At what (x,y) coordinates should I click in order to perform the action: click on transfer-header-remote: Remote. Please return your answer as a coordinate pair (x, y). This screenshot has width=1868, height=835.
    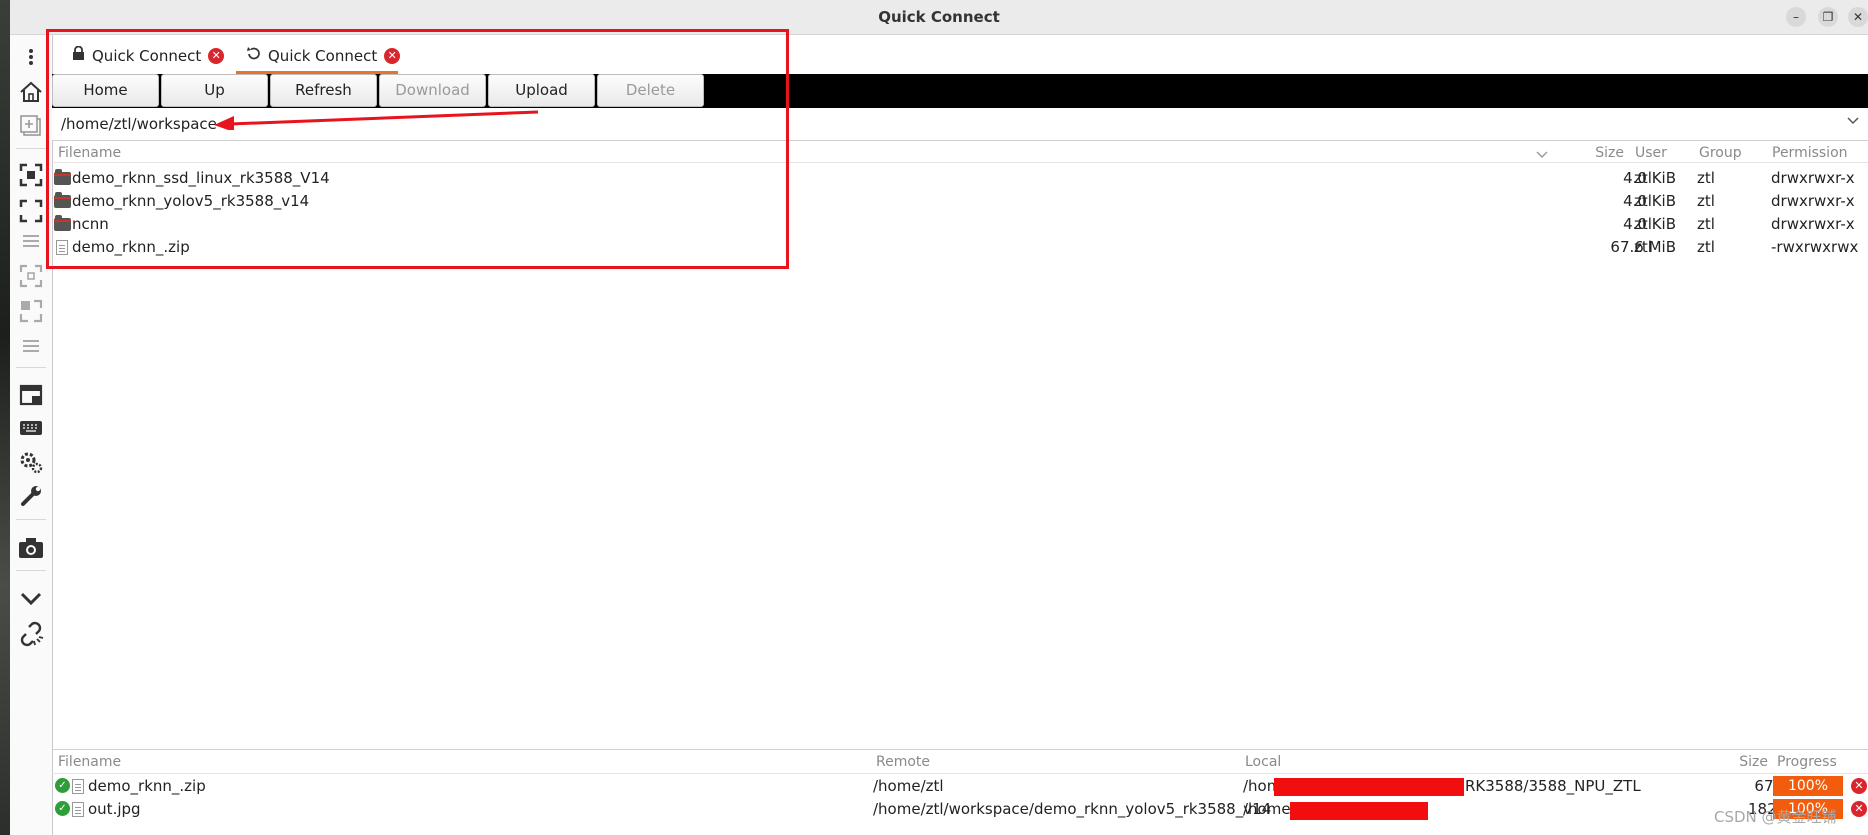
    Looking at the image, I should click on (903, 762).